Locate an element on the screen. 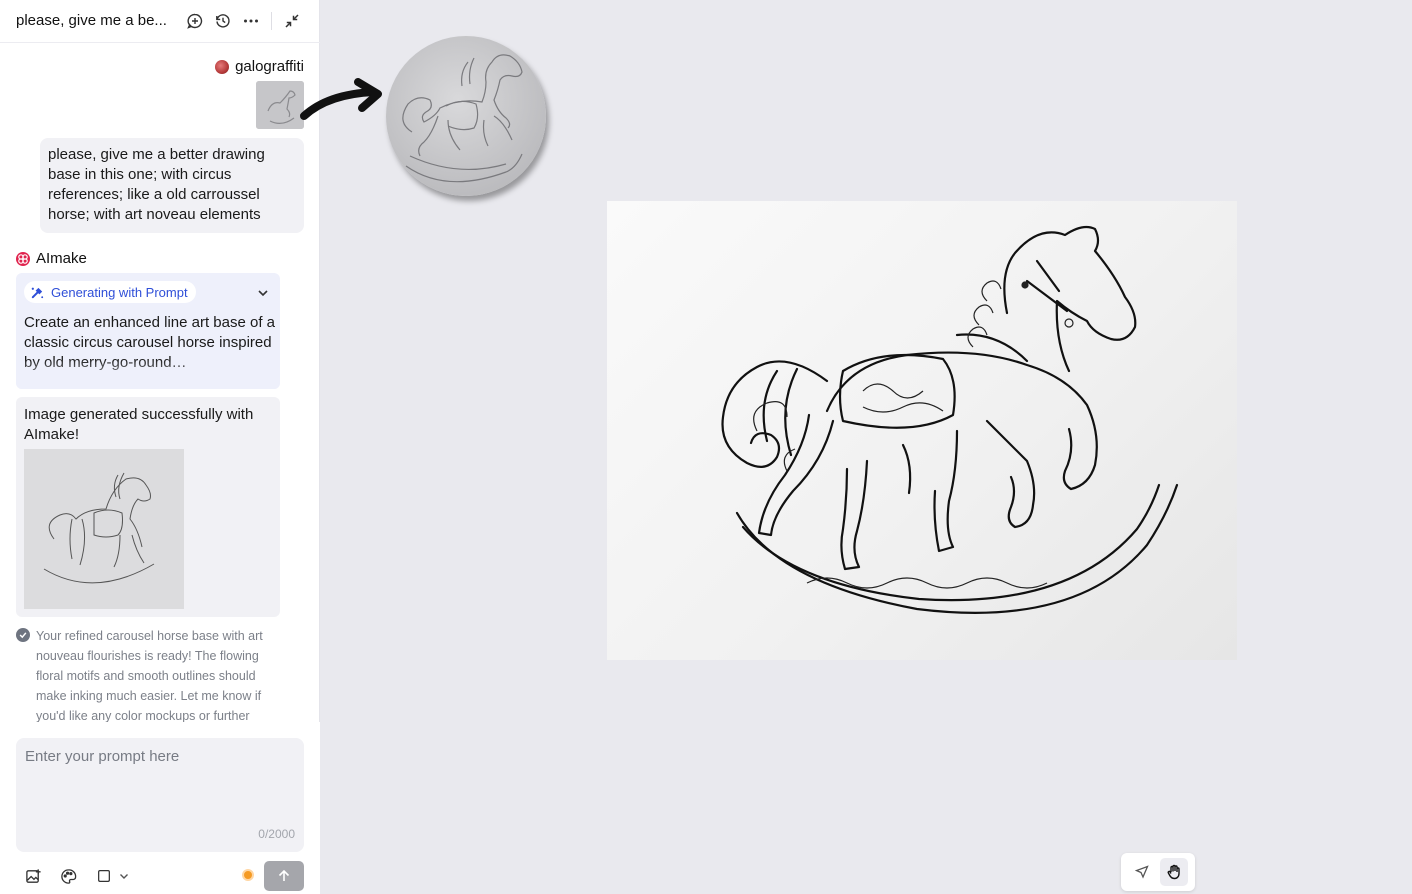  history-icon is located at coordinates (223, 21).